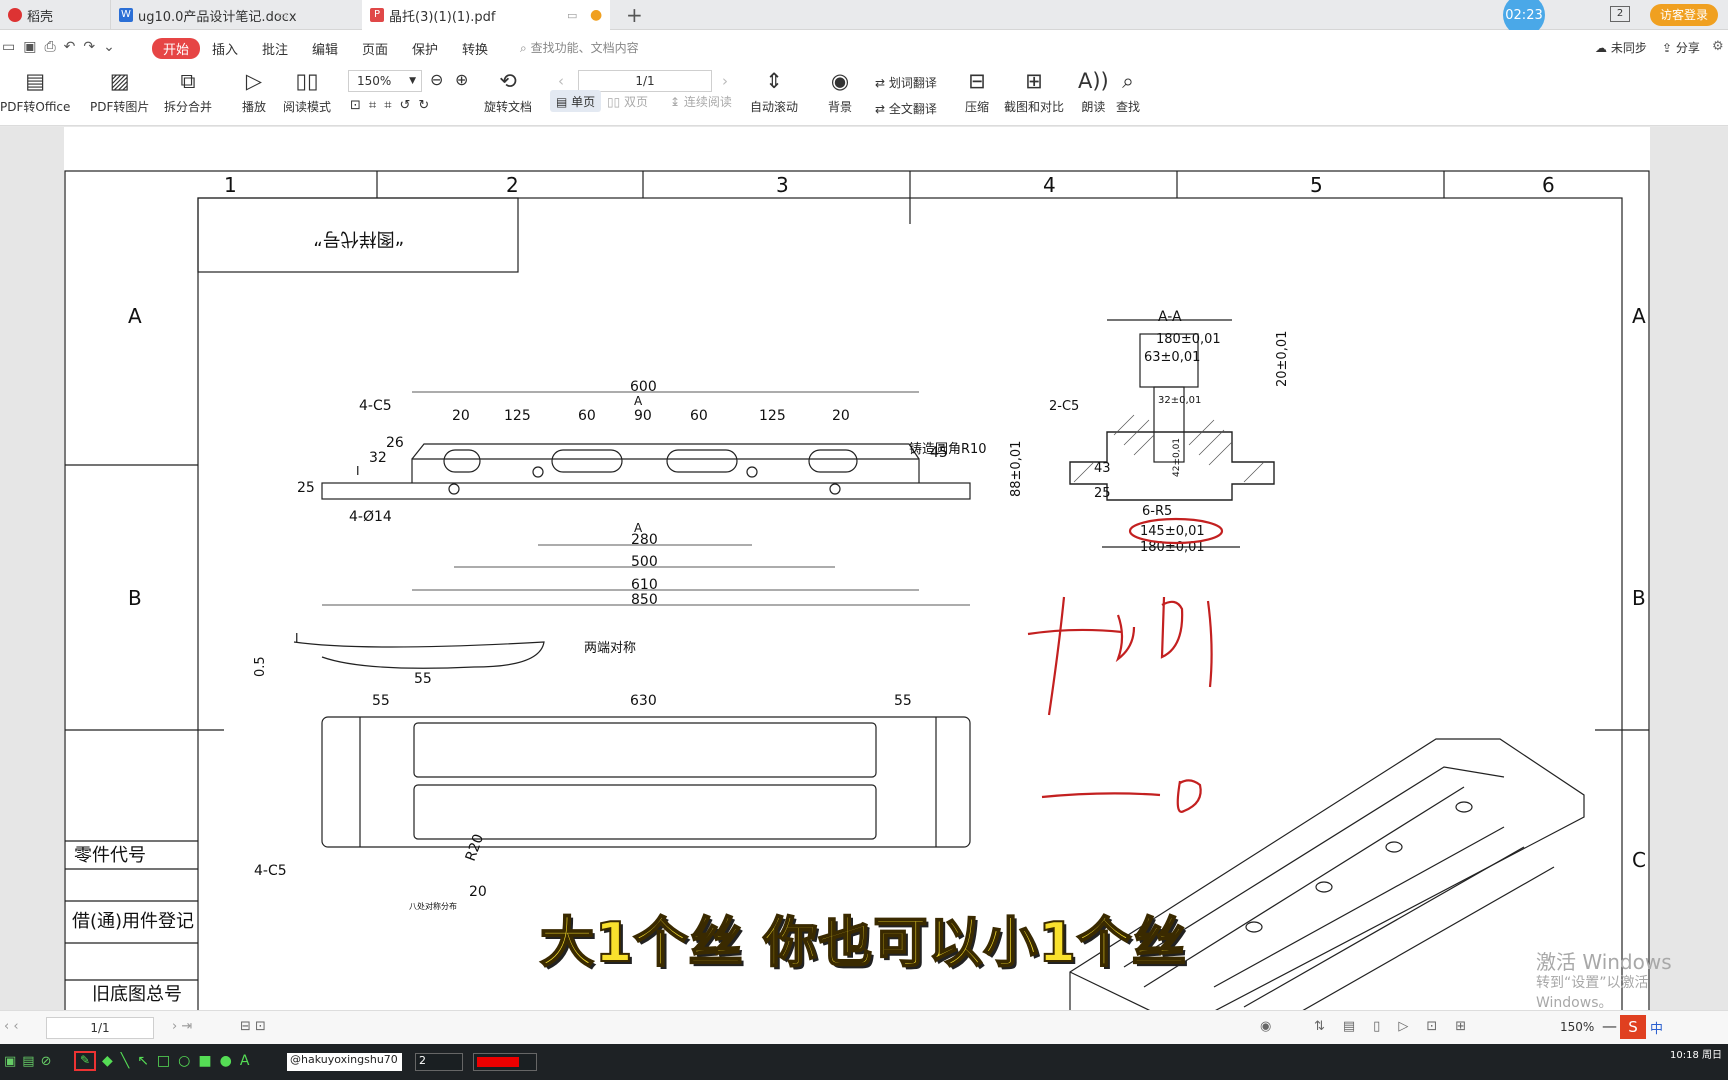 This screenshot has height=1080, width=1728. What do you see at coordinates (30, 1061) in the screenshot?
I see `app-icons: ▣▤⊘` at bounding box center [30, 1061].